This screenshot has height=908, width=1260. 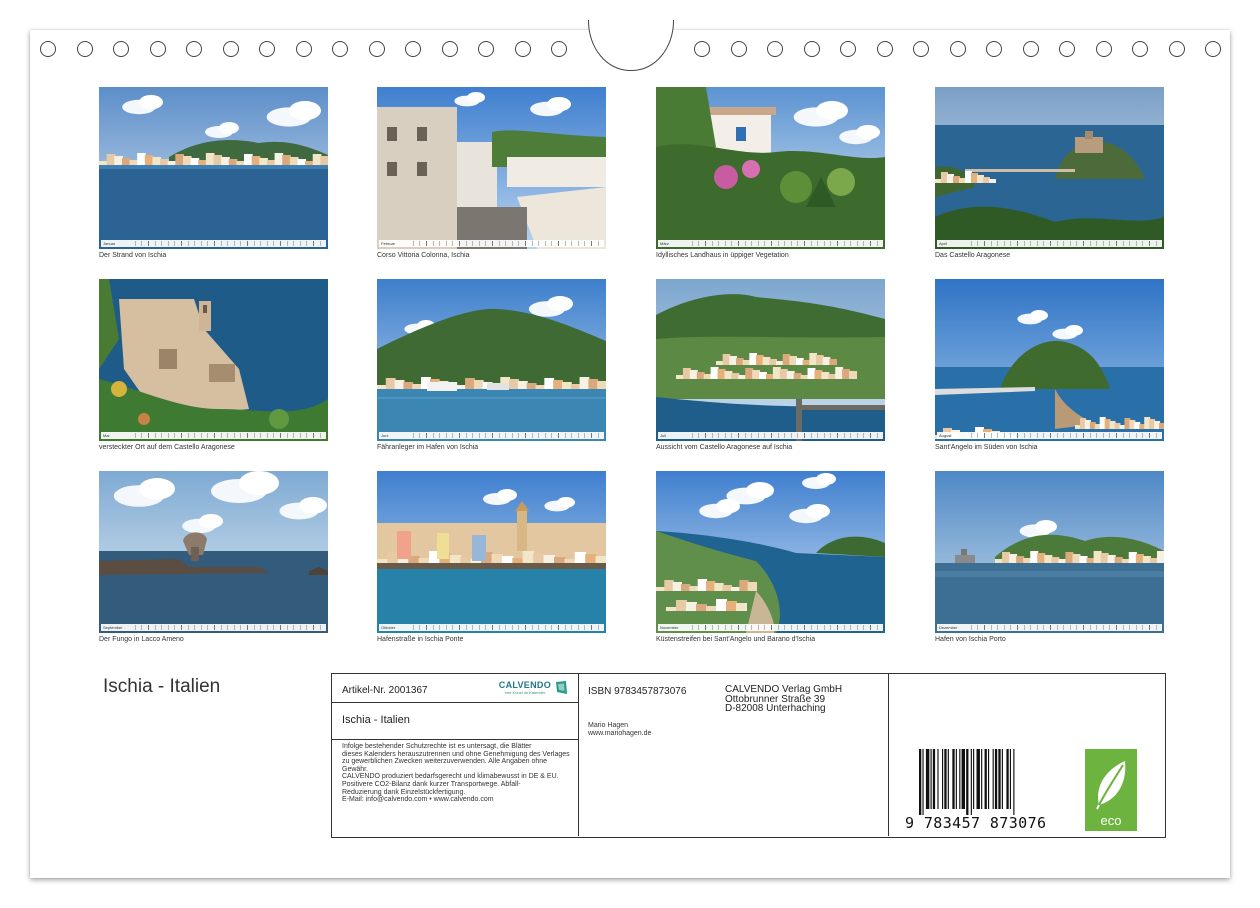 I want to click on month-name: Juni, so click(x=385, y=435).